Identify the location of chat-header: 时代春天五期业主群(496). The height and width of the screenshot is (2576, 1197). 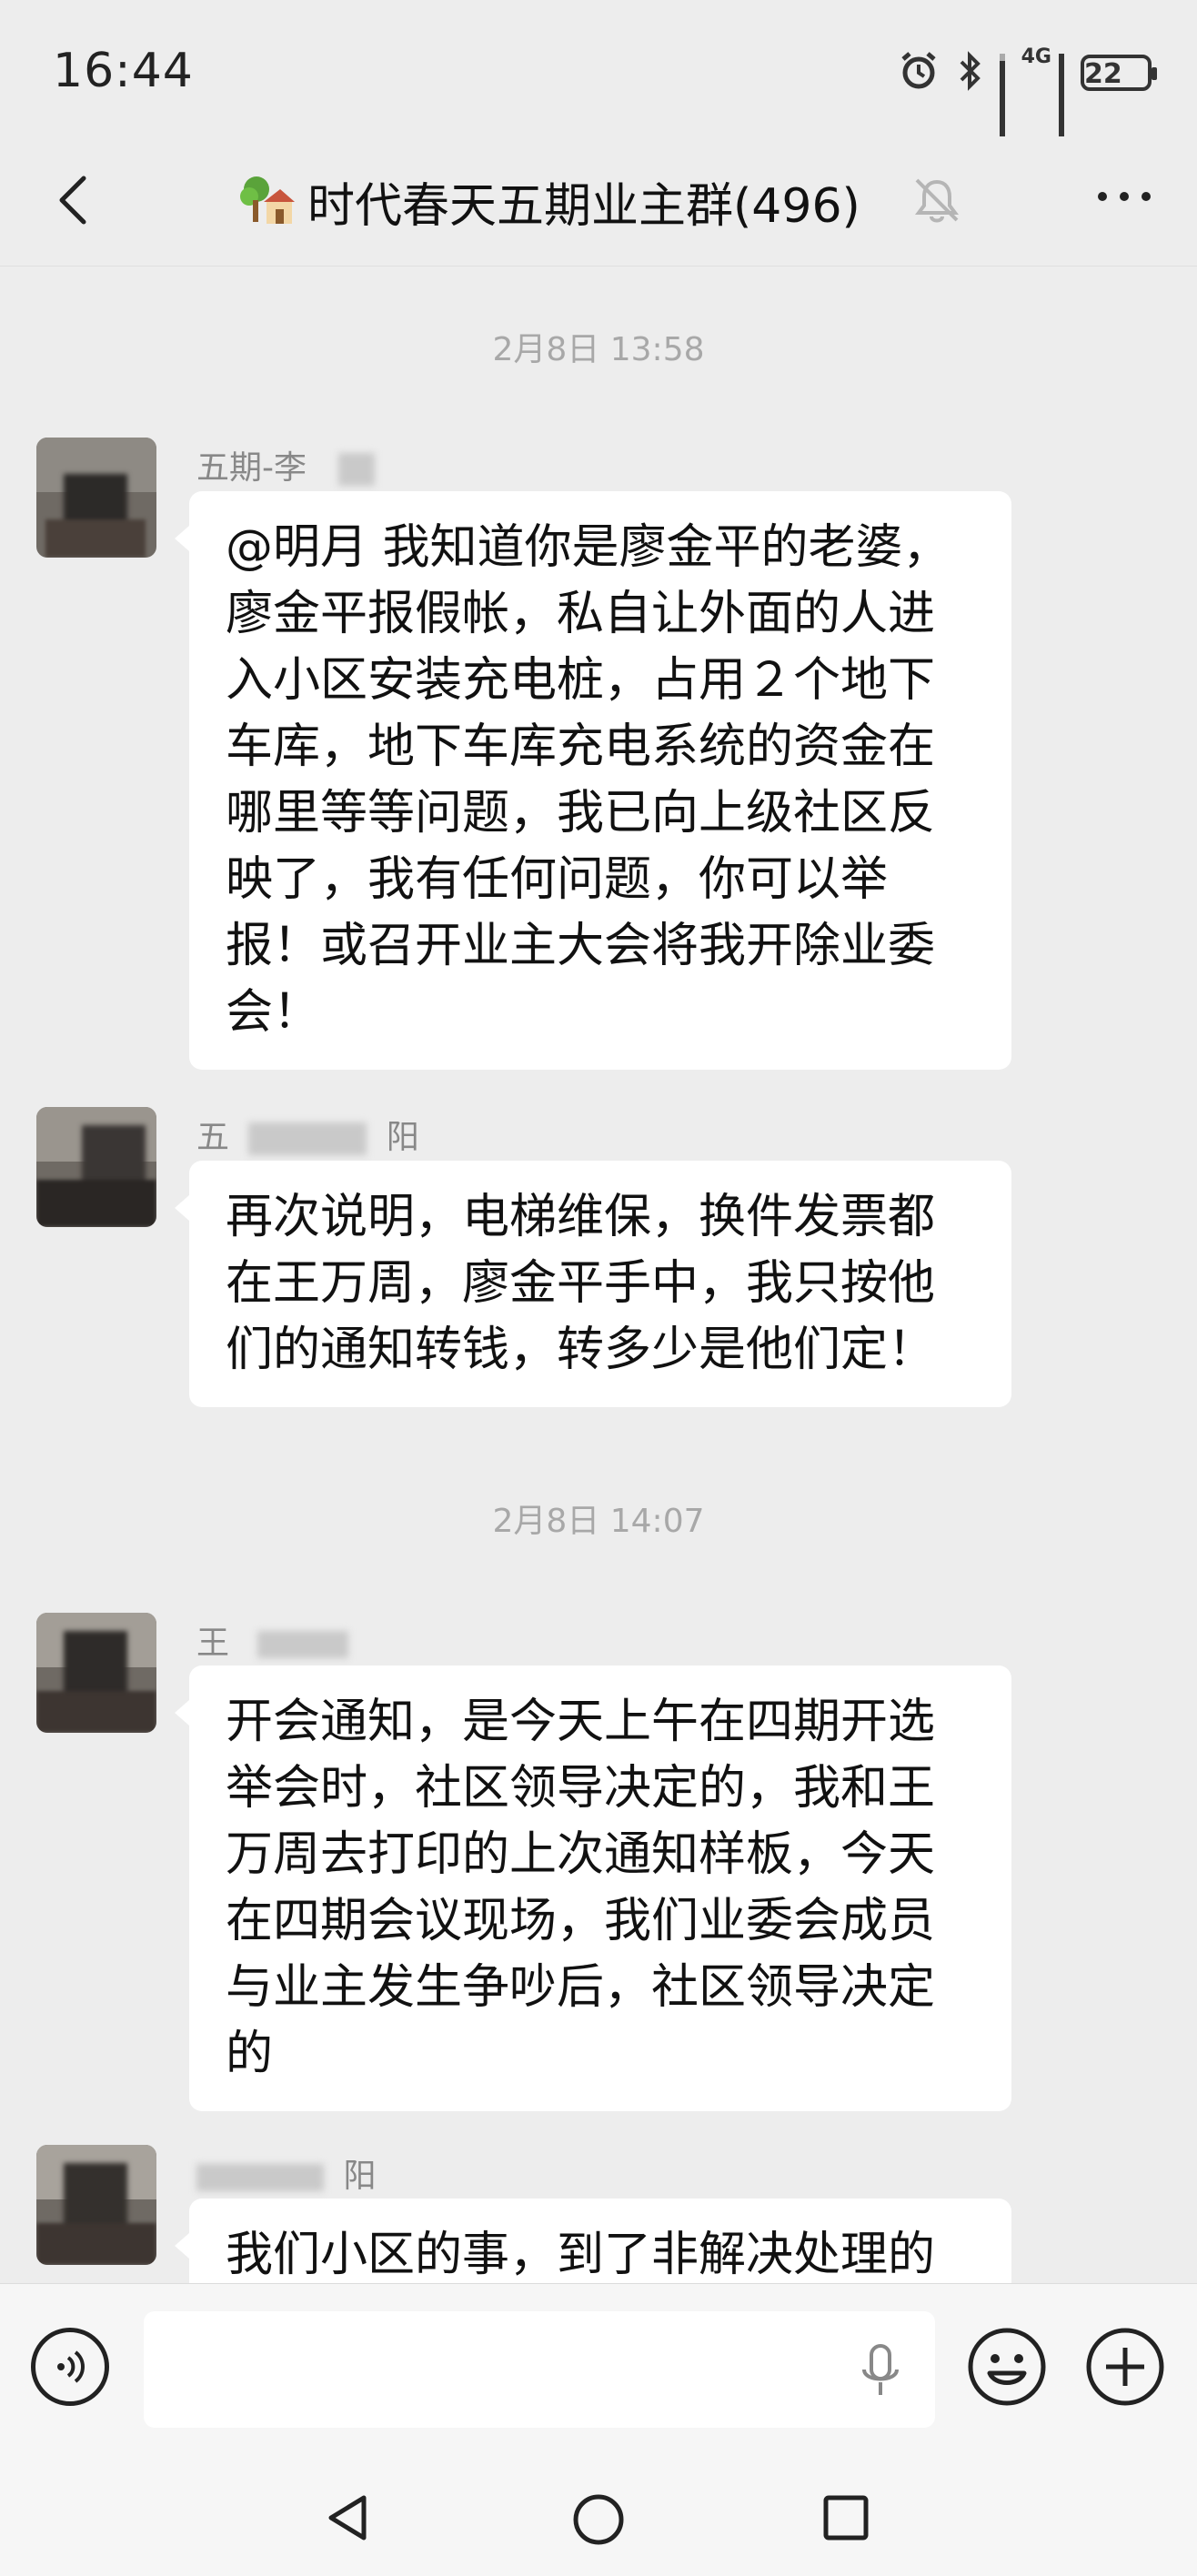
(598, 201).